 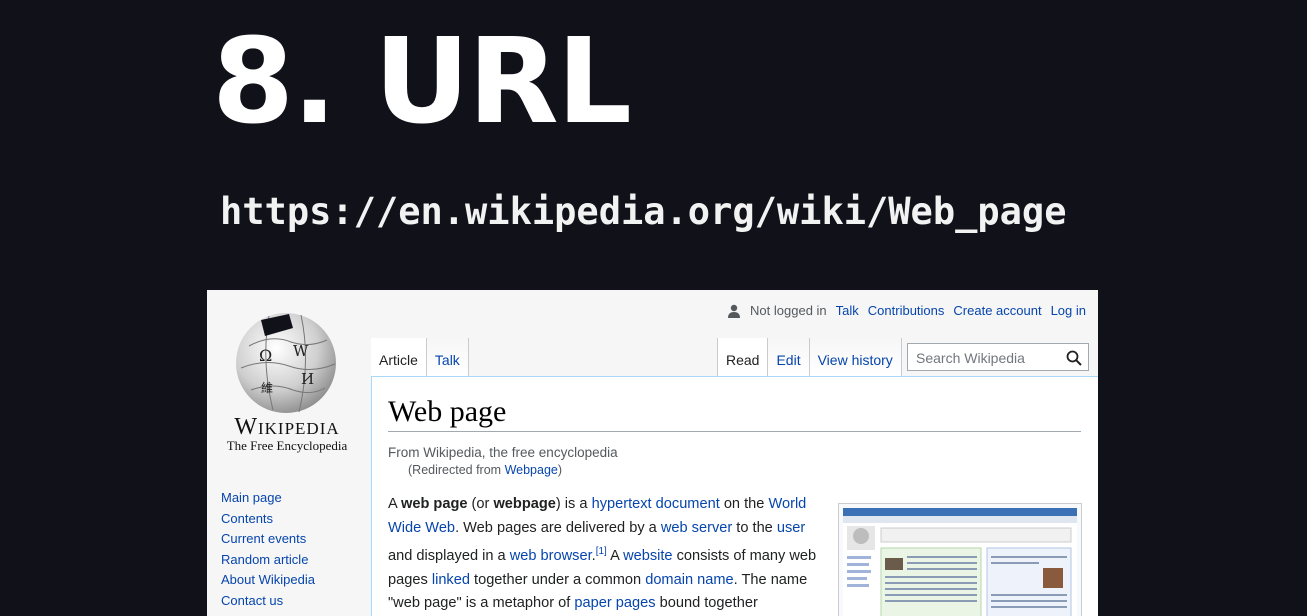 I want to click on namespace-tabs: Article Talk, so click(x=420, y=357).